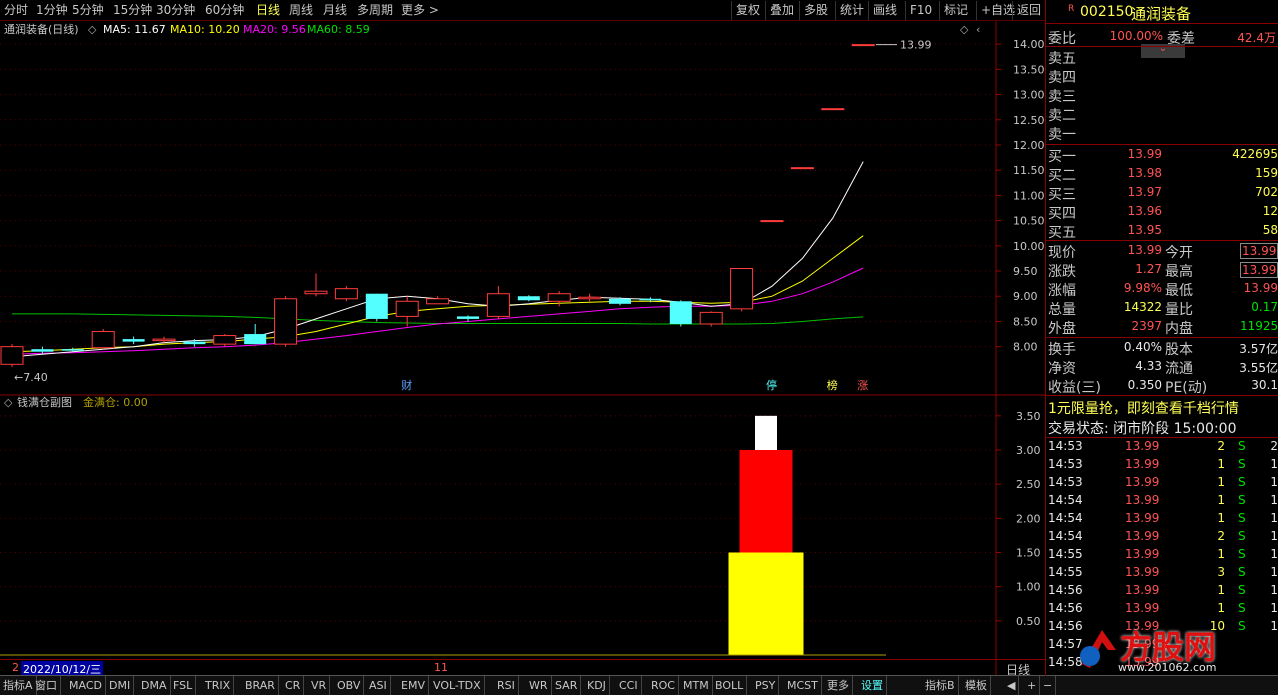  Describe the element at coordinates (976, 685) in the screenshot. I see `template-tab: 模板` at that location.